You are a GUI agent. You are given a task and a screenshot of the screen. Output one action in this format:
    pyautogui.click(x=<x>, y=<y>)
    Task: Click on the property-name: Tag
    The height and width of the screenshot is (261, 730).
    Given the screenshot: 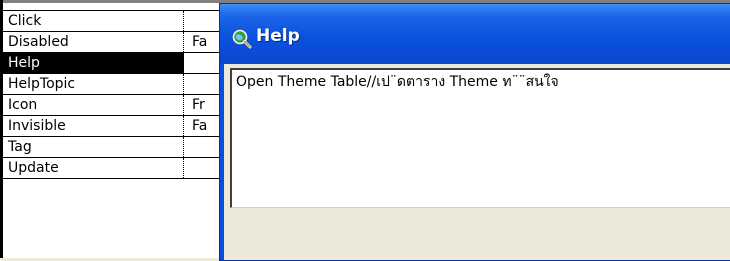 What is the action you would take?
    pyautogui.click(x=92, y=147)
    